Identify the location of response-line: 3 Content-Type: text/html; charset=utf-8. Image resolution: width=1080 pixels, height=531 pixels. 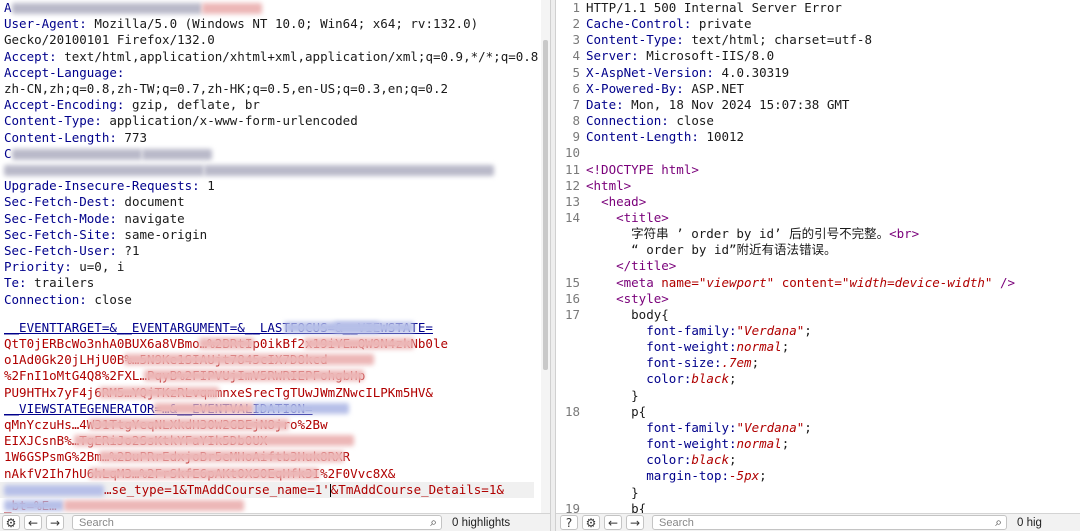
(818, 40).